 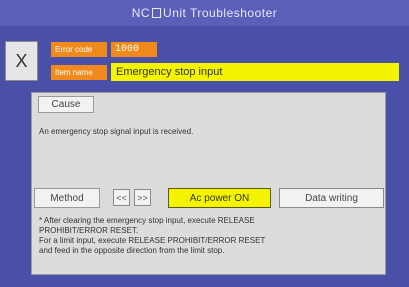 What do you see at coordinates (79, 49) in the screenshot?
I see `error-code-label: Error code` at bounding box center [79, 49].